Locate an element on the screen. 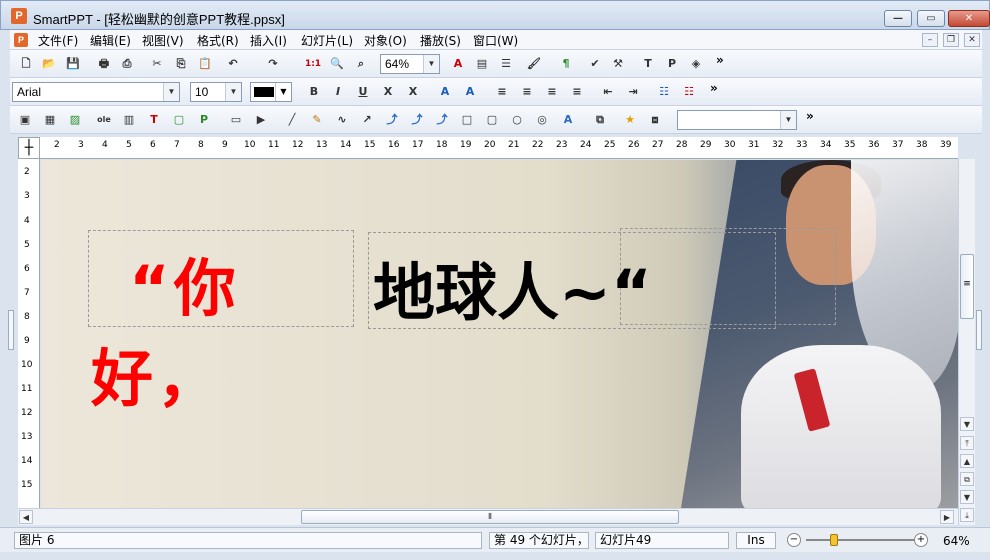 The image size is (990, 560). right-panel-grip is located at coordinates (979, 330).